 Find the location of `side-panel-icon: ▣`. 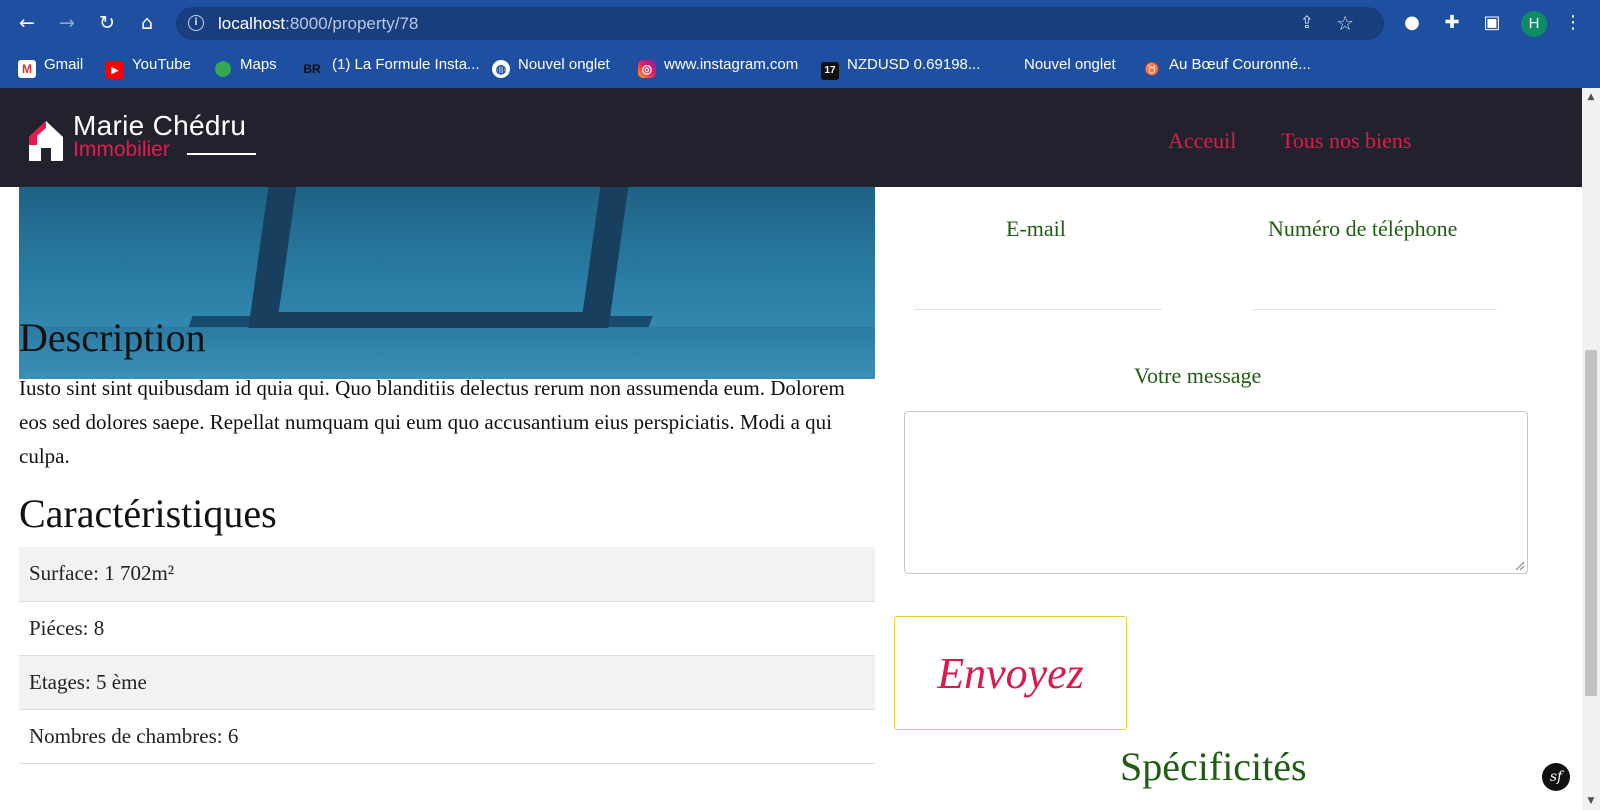

side-panel-icon: ▣ is located at coordinates (1492, 23).